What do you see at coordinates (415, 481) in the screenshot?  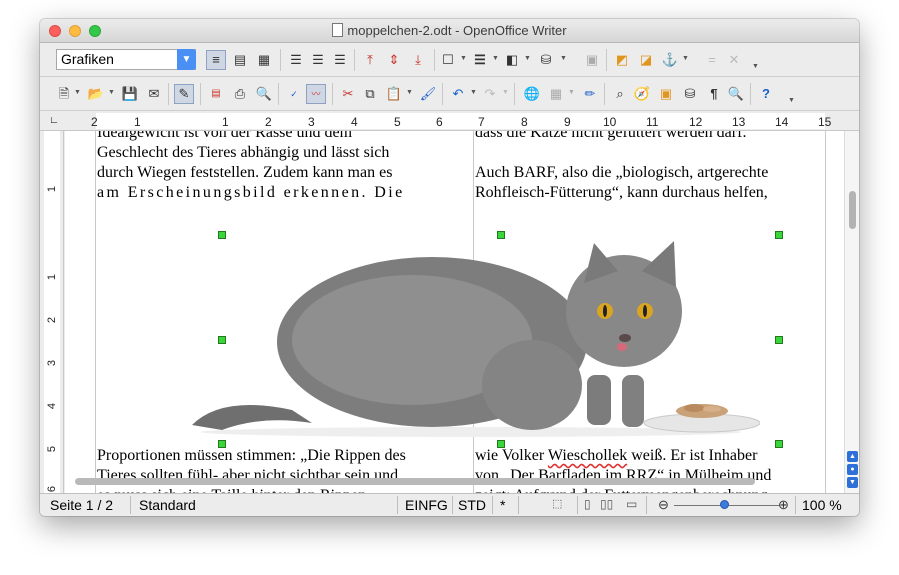 I see `horizontal-scroll-thumb` at bounding box center [415, 481].